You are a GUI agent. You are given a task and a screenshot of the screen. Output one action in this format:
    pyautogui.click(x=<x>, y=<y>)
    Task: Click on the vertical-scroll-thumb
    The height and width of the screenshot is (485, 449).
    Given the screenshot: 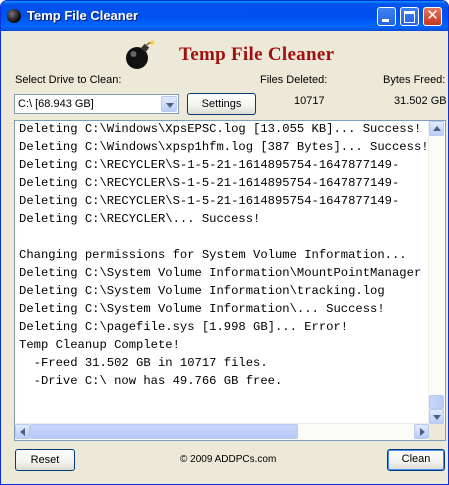 What is the action you would take?
    pyautogui.click(x=436, y=402)
    